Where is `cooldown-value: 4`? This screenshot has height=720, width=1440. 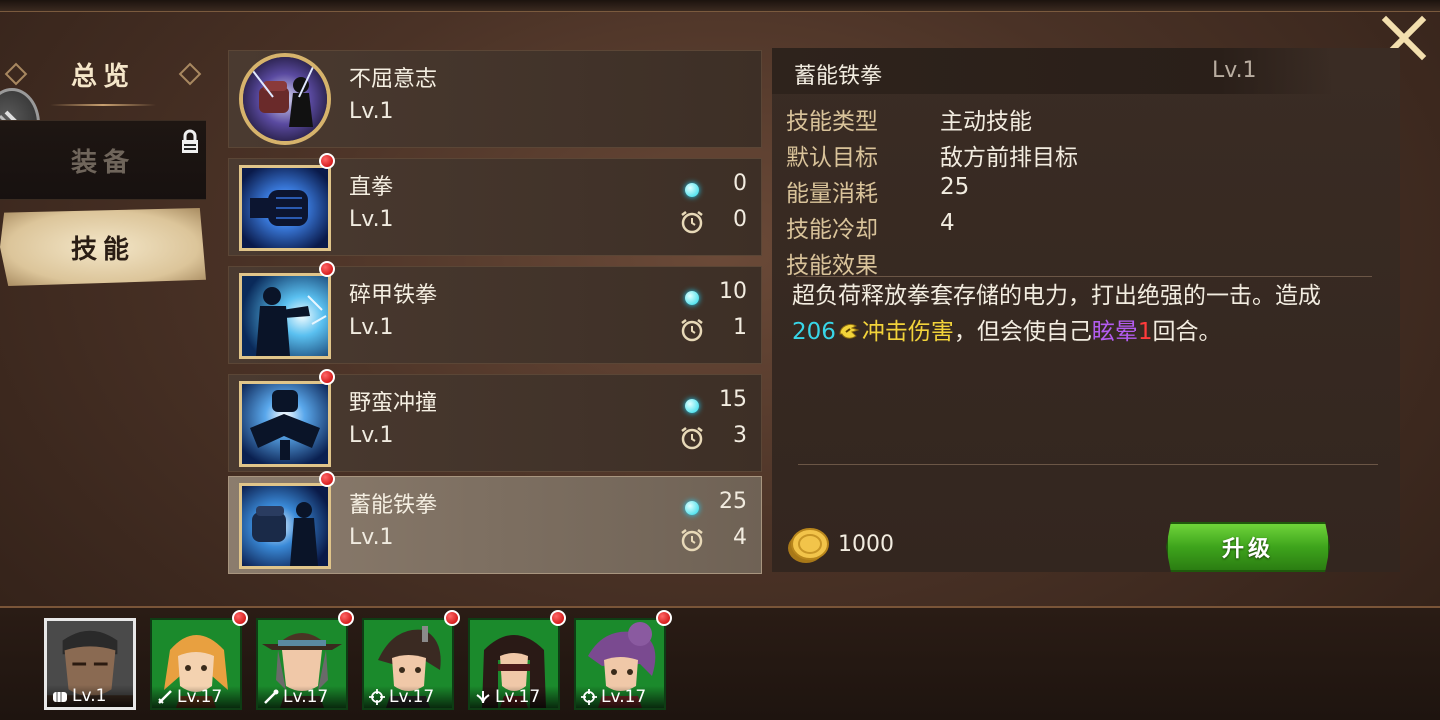 cooldown-value: 4 is located at coordinates (740, 537).